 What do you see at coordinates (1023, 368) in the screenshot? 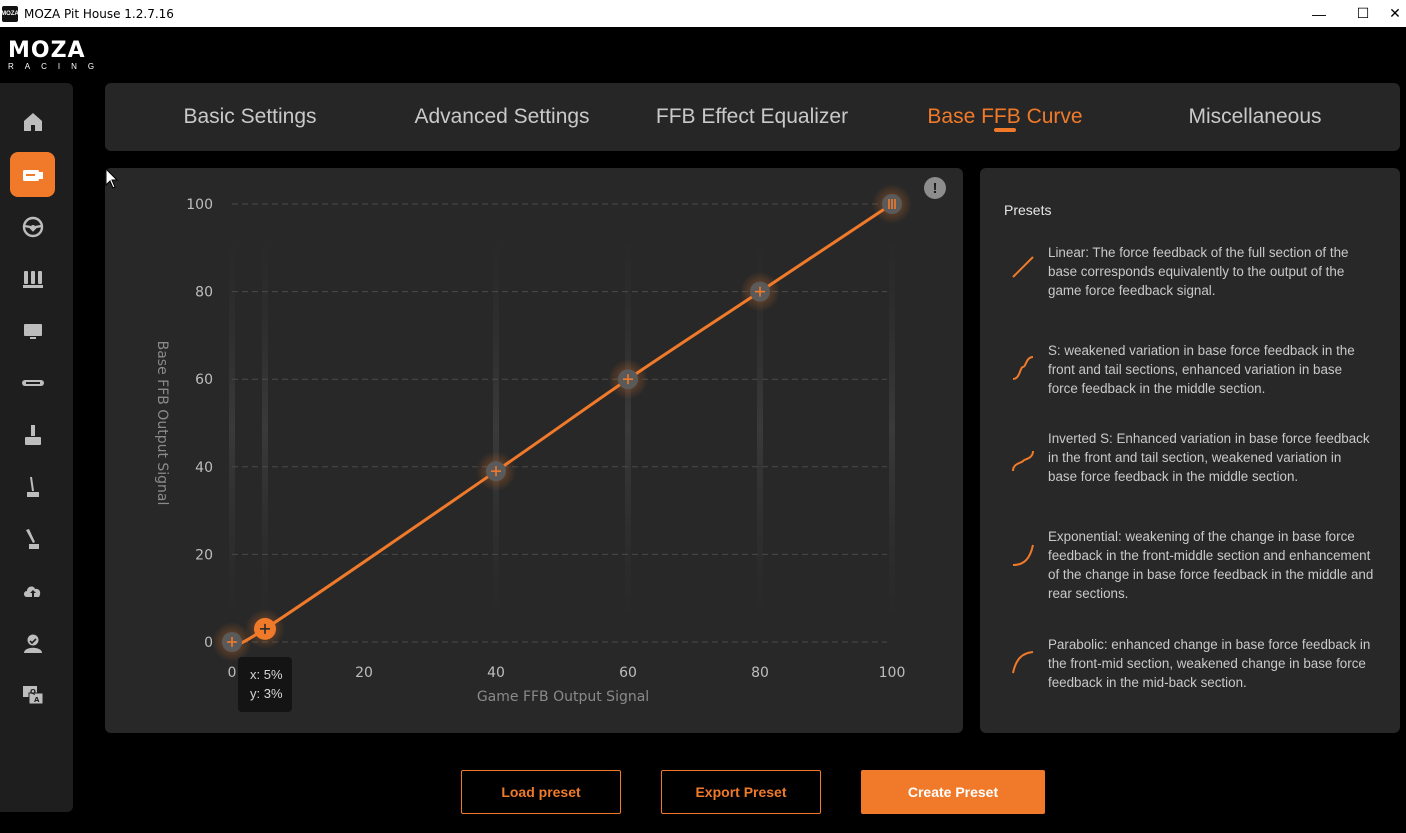
I see `s-curve-icon` at bounding box center [1023, 368].